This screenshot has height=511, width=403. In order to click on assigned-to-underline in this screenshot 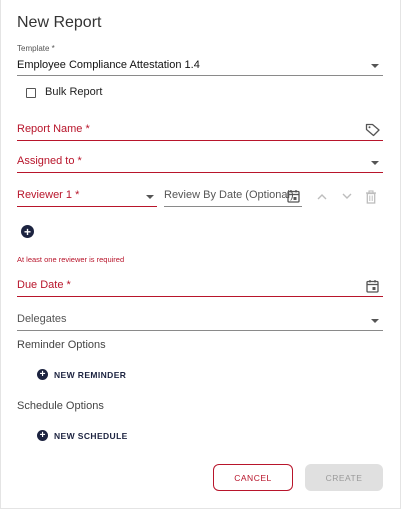, I will do `click(200, 172)`.